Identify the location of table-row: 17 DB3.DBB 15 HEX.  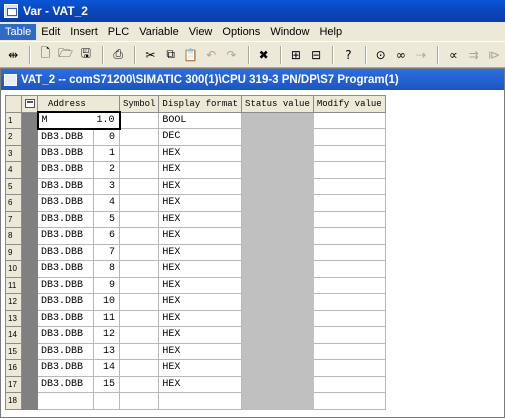
(195, 384).